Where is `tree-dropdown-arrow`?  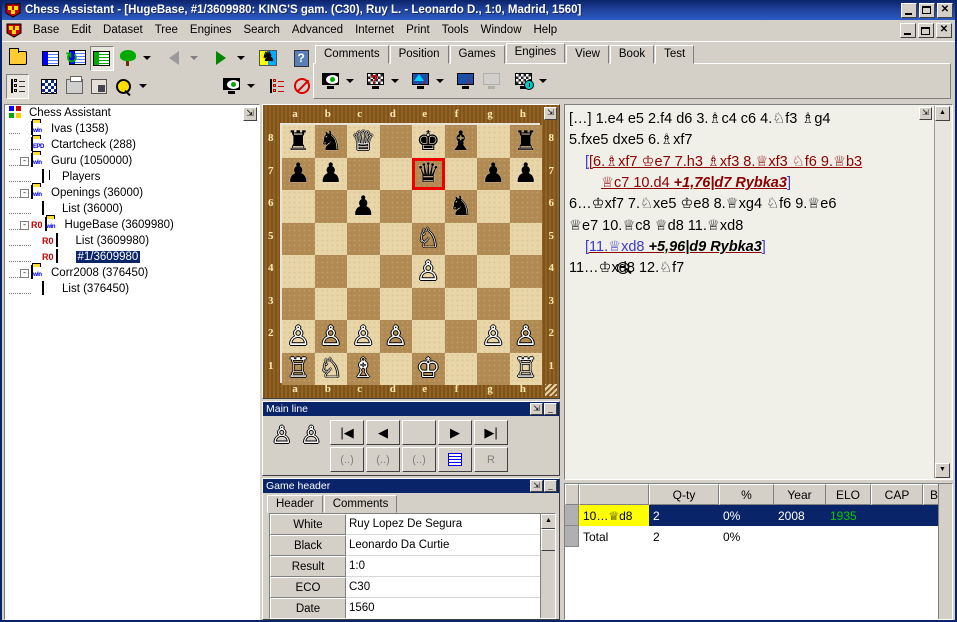
tree-dropdown-arrow is located at coordinates (147, 58).